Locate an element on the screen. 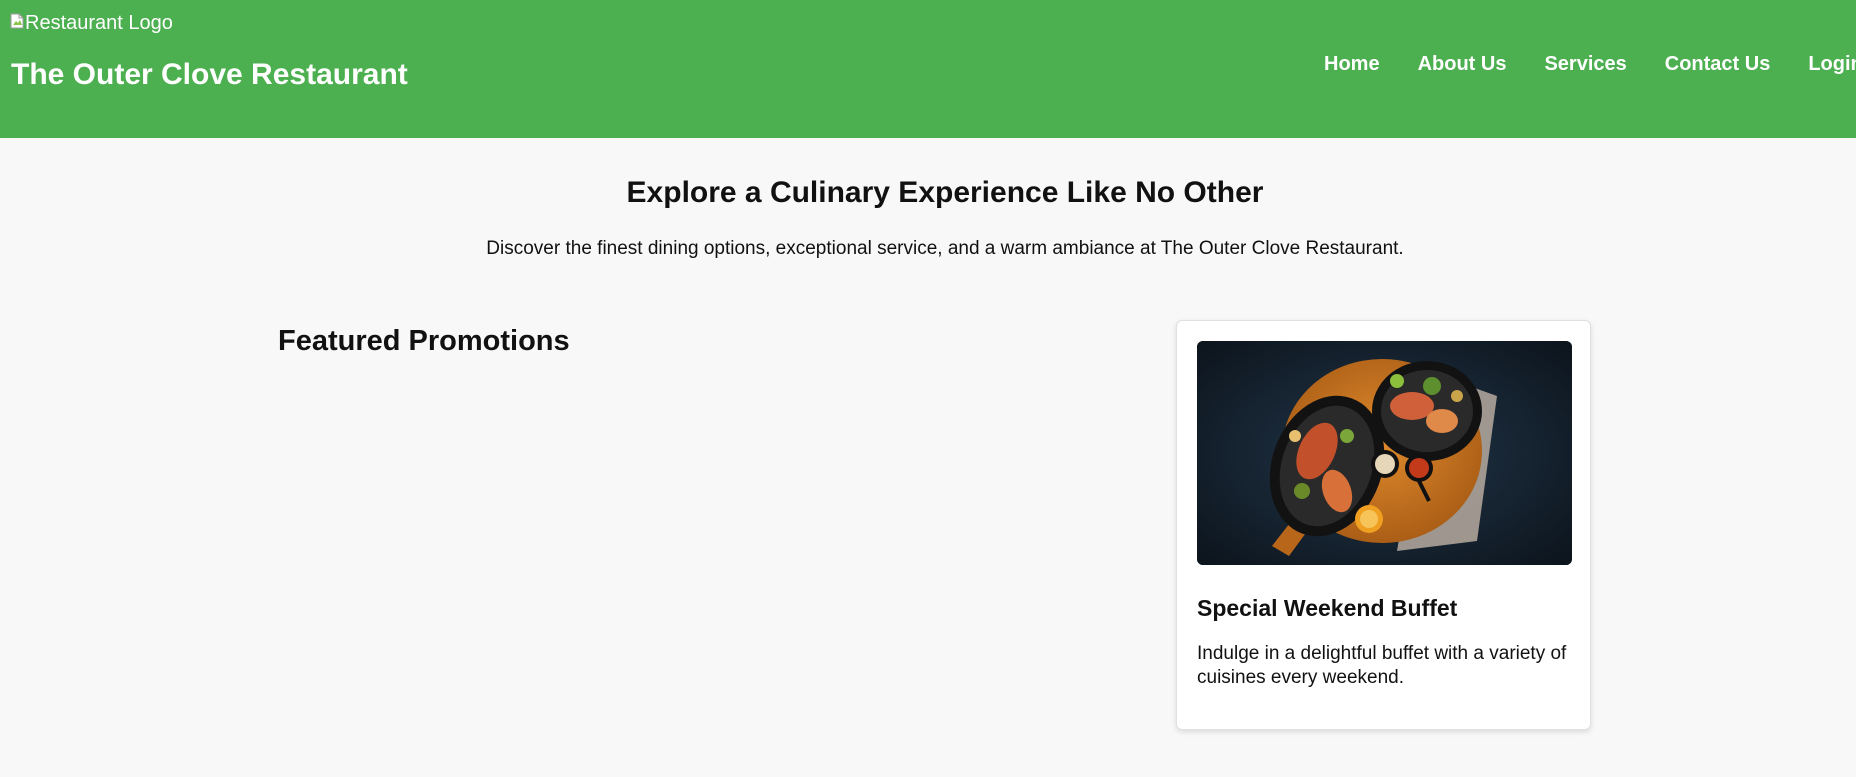 Image resolution: width=1856 pixels, height=777 pixels. promotion-title: Special Weekend Buffet is located at coordinates (1327, 608).